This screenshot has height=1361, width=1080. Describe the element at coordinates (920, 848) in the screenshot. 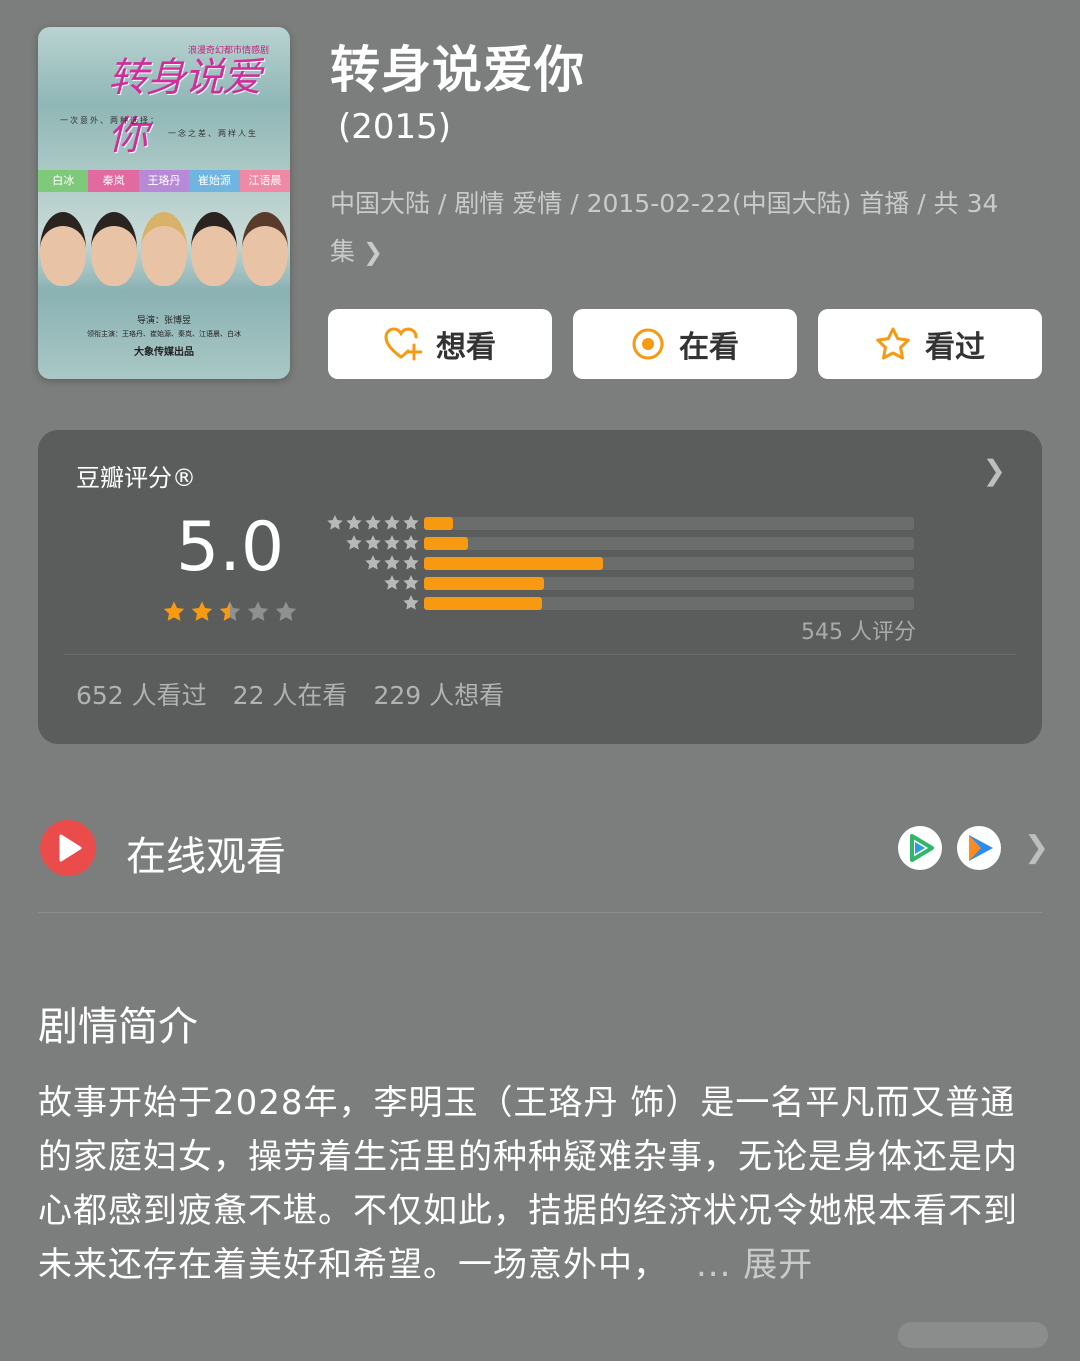

I see `iqiyi-app-icon` at that location.